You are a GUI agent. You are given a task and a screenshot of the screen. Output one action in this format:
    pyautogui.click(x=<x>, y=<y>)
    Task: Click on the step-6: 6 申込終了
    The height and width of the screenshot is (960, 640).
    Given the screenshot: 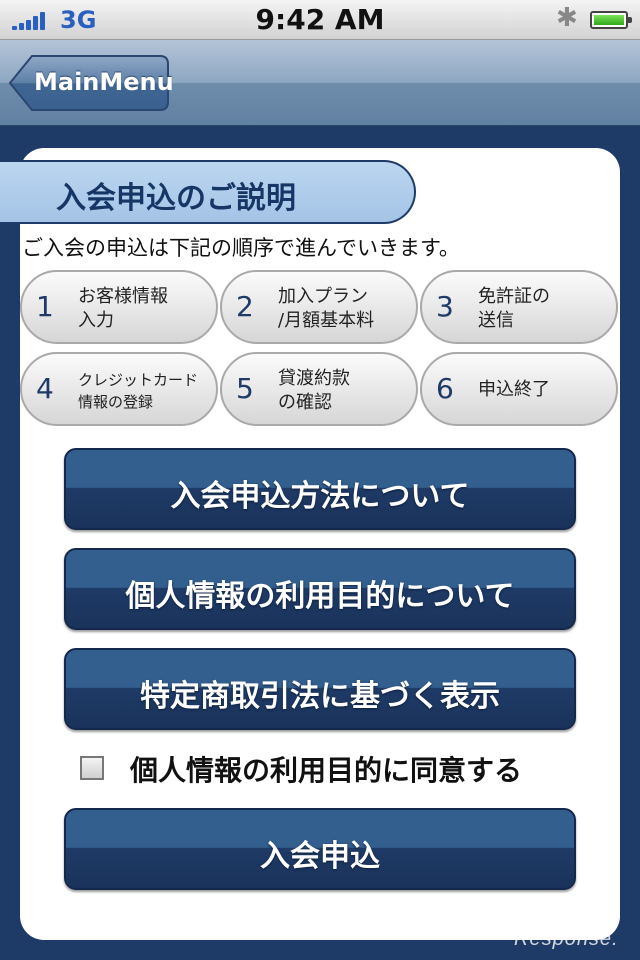 What is the action you would take?
    pyautogui.click(x=519, y=389)
    